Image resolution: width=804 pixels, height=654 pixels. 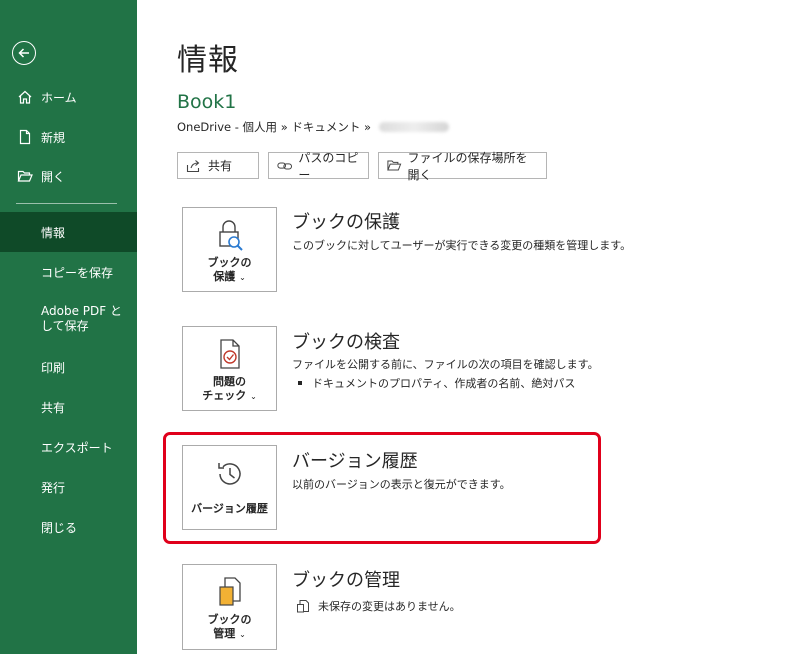 I want to click on inspect-document-icon, so click(x=230, y=354).